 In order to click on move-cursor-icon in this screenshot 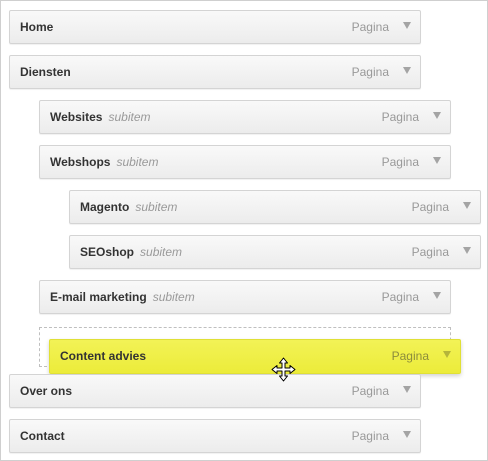, I will do `click(283, 369)`.